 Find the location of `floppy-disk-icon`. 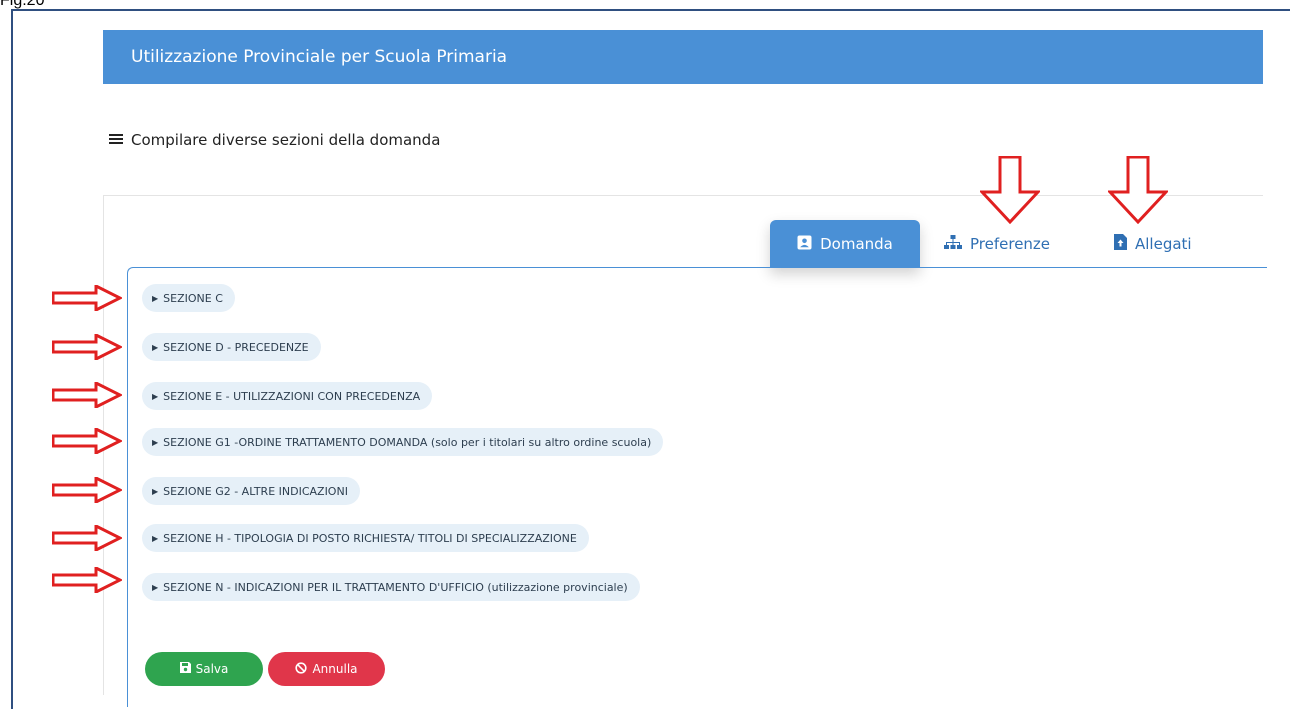

floppy-disk-icon is located at coordinates (185, 669).